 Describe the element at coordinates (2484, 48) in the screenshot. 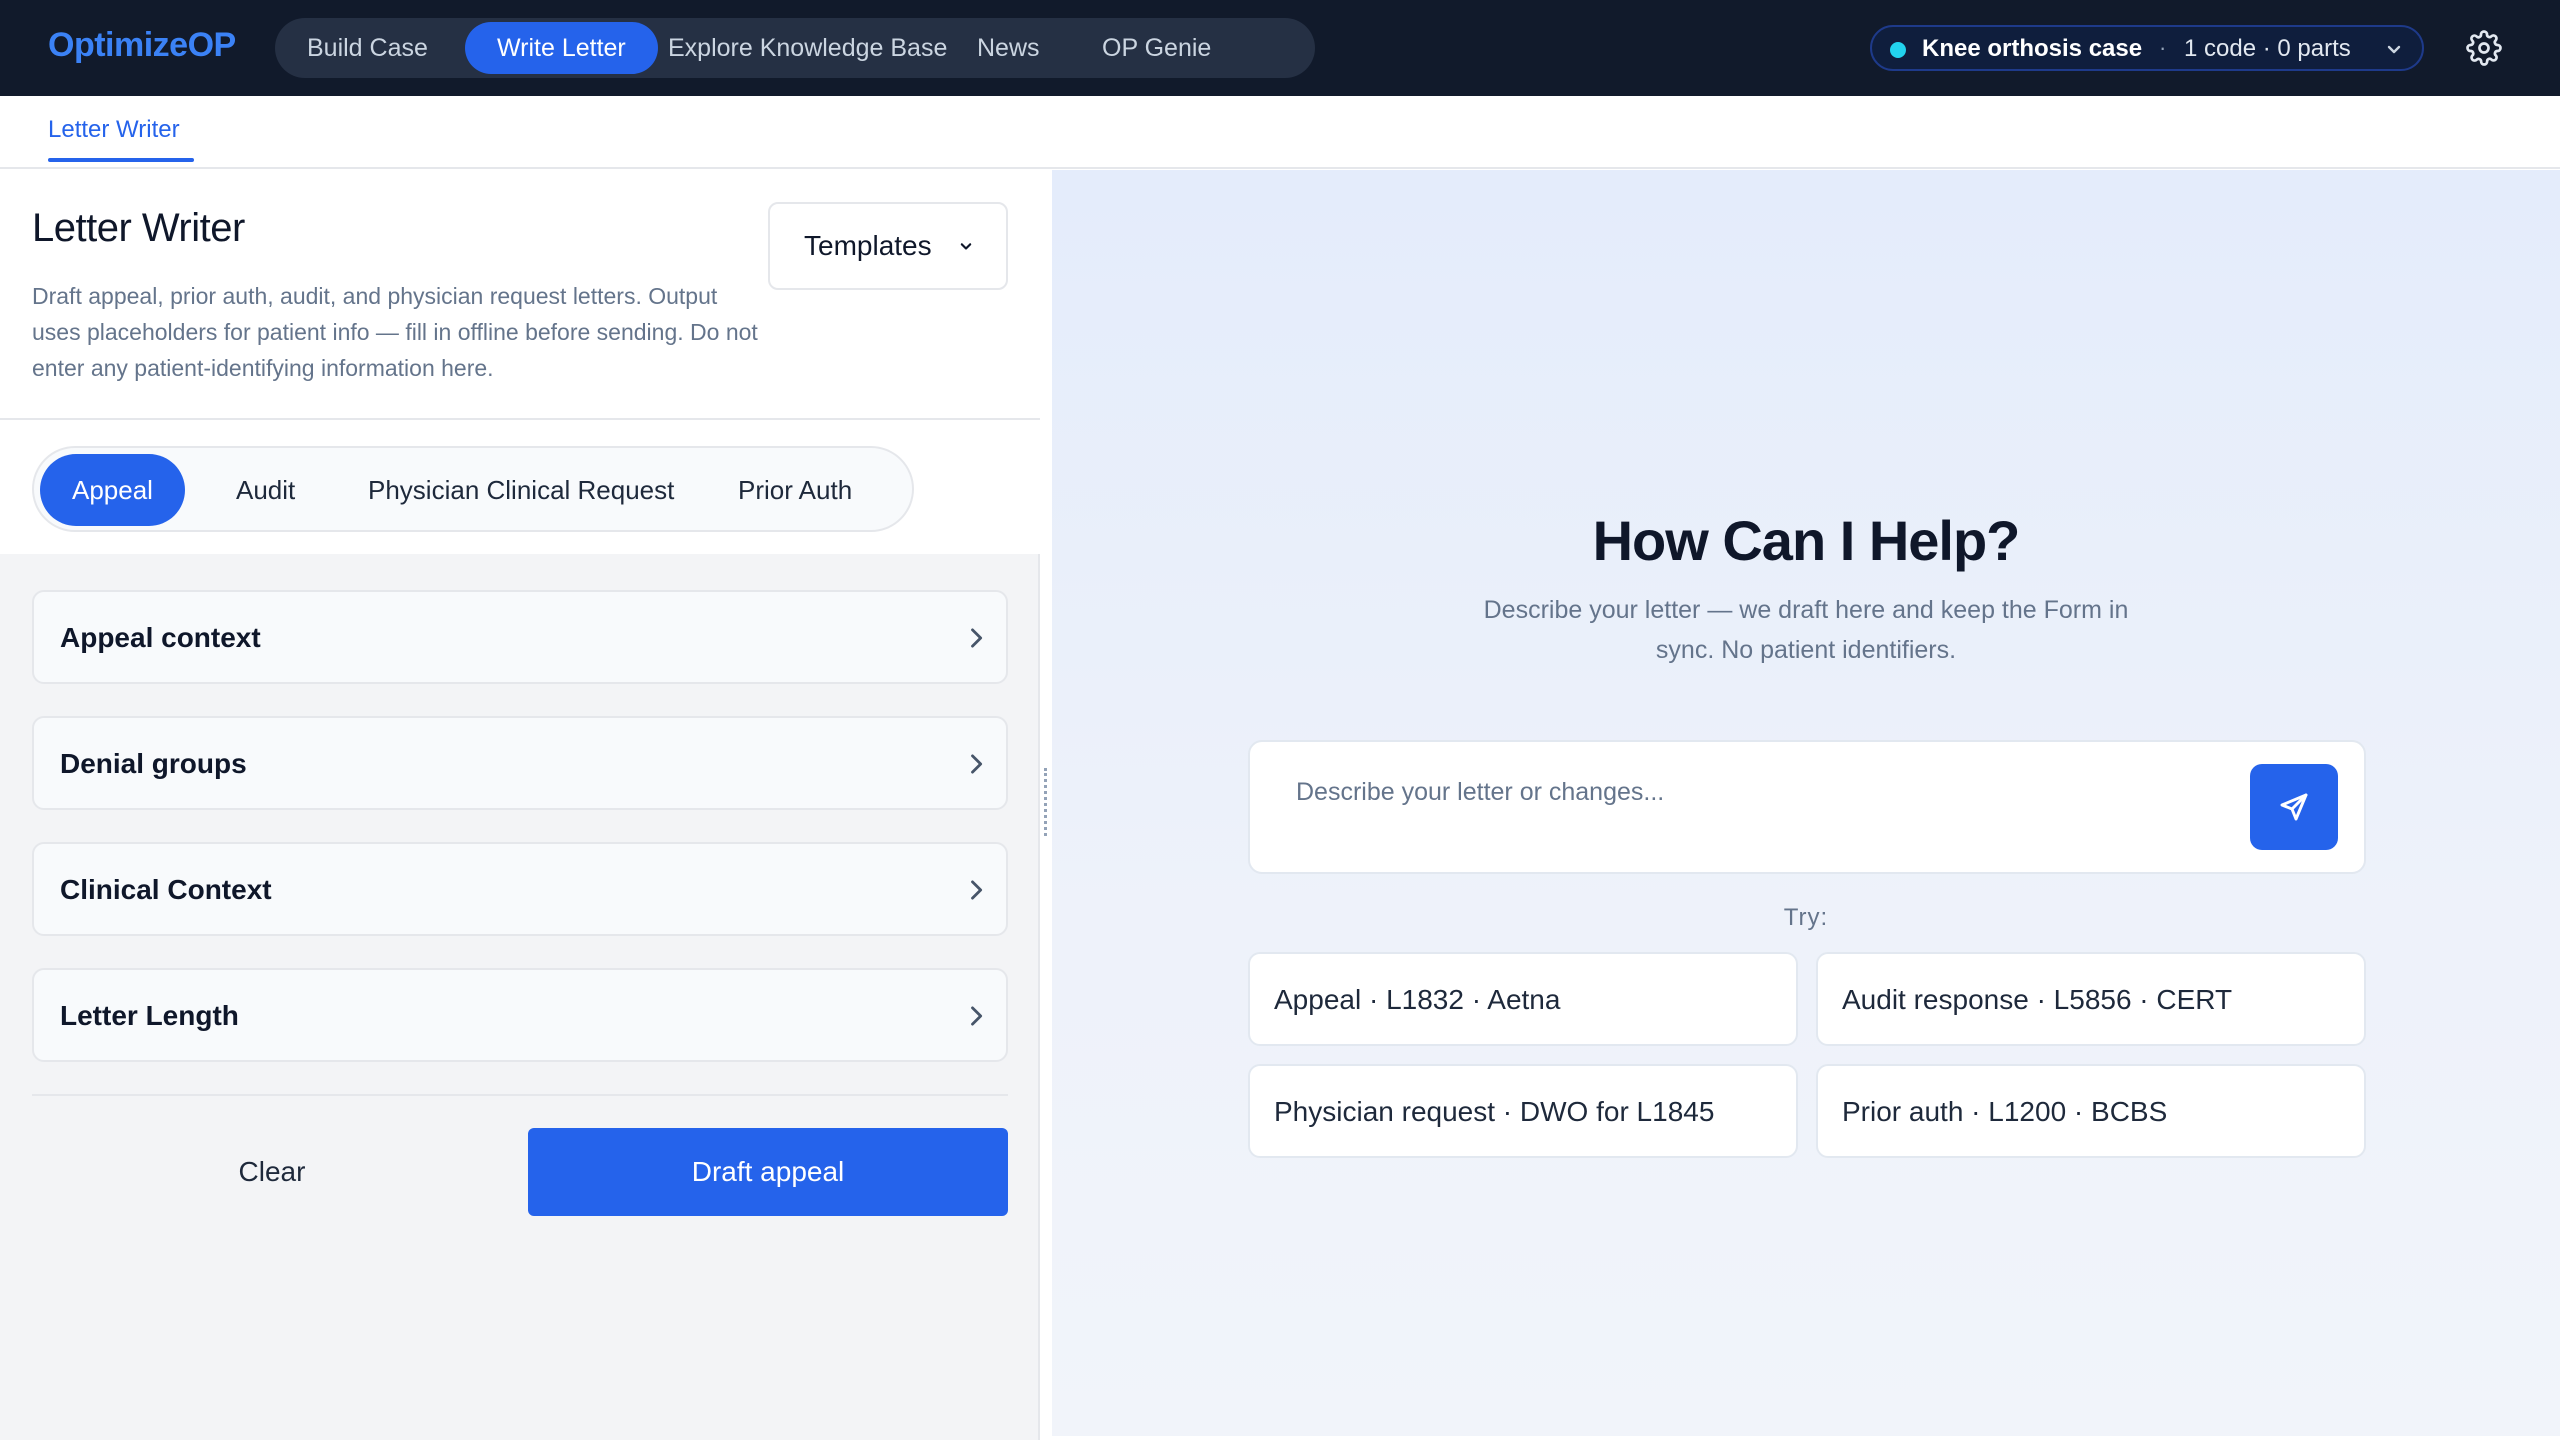

I see `gear-icon` at that location.